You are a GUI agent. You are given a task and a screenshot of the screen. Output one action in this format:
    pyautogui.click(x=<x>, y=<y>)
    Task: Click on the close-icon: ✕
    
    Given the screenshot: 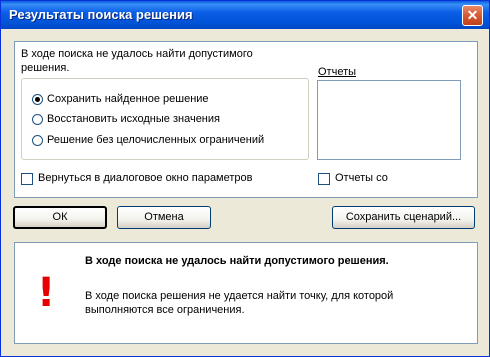 What is the action you would take?
    pyautogui.click(x=472, y=15)
    